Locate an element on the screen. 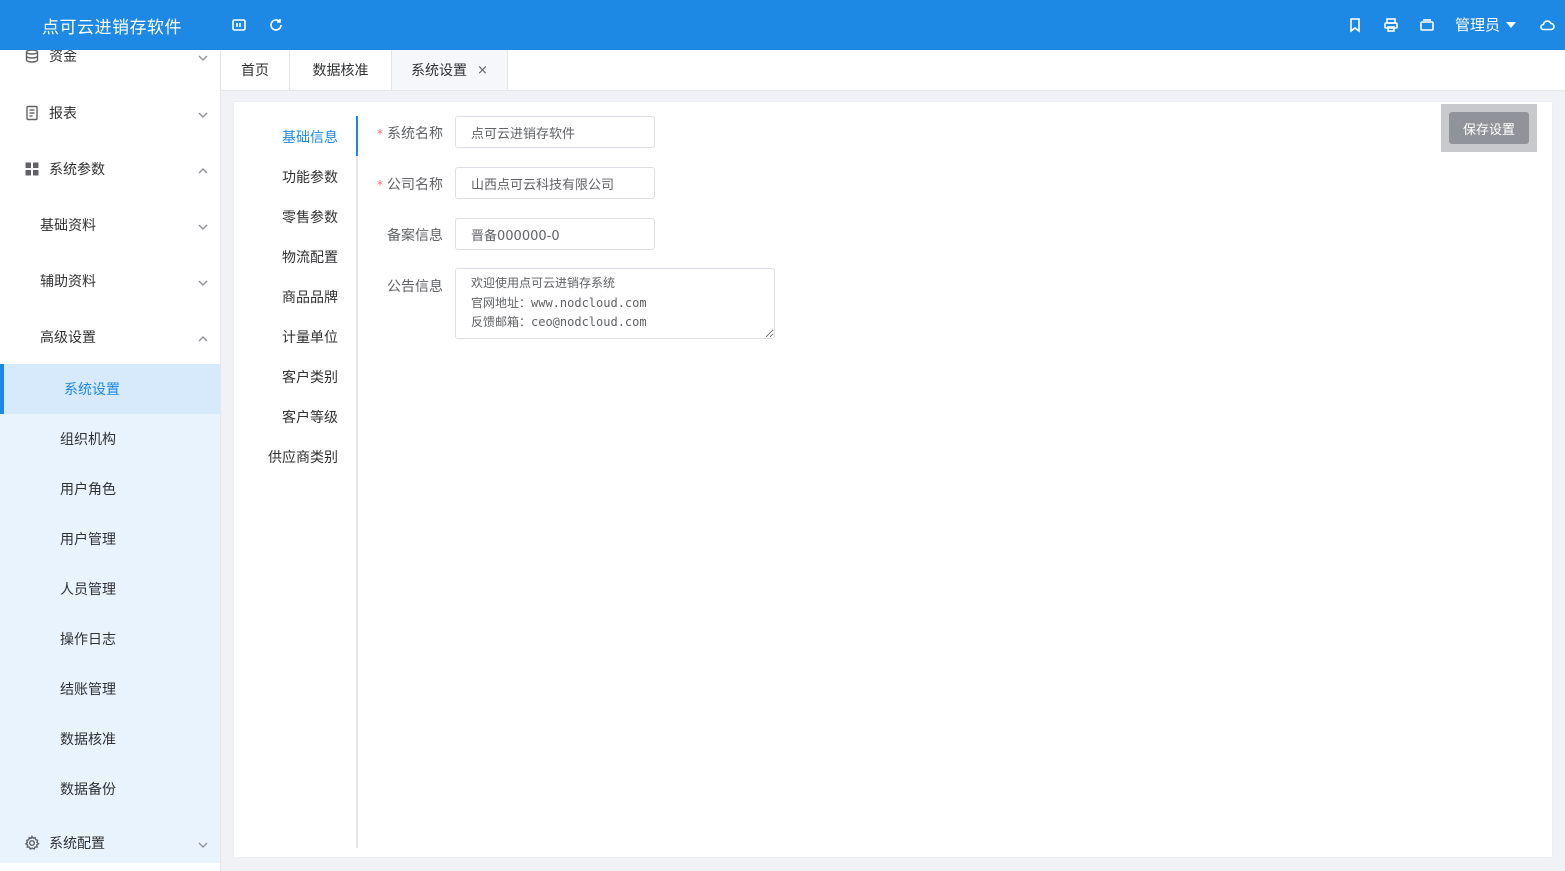  save-button-wrapper: 保存设置 is located at coordinates (1489, 128).